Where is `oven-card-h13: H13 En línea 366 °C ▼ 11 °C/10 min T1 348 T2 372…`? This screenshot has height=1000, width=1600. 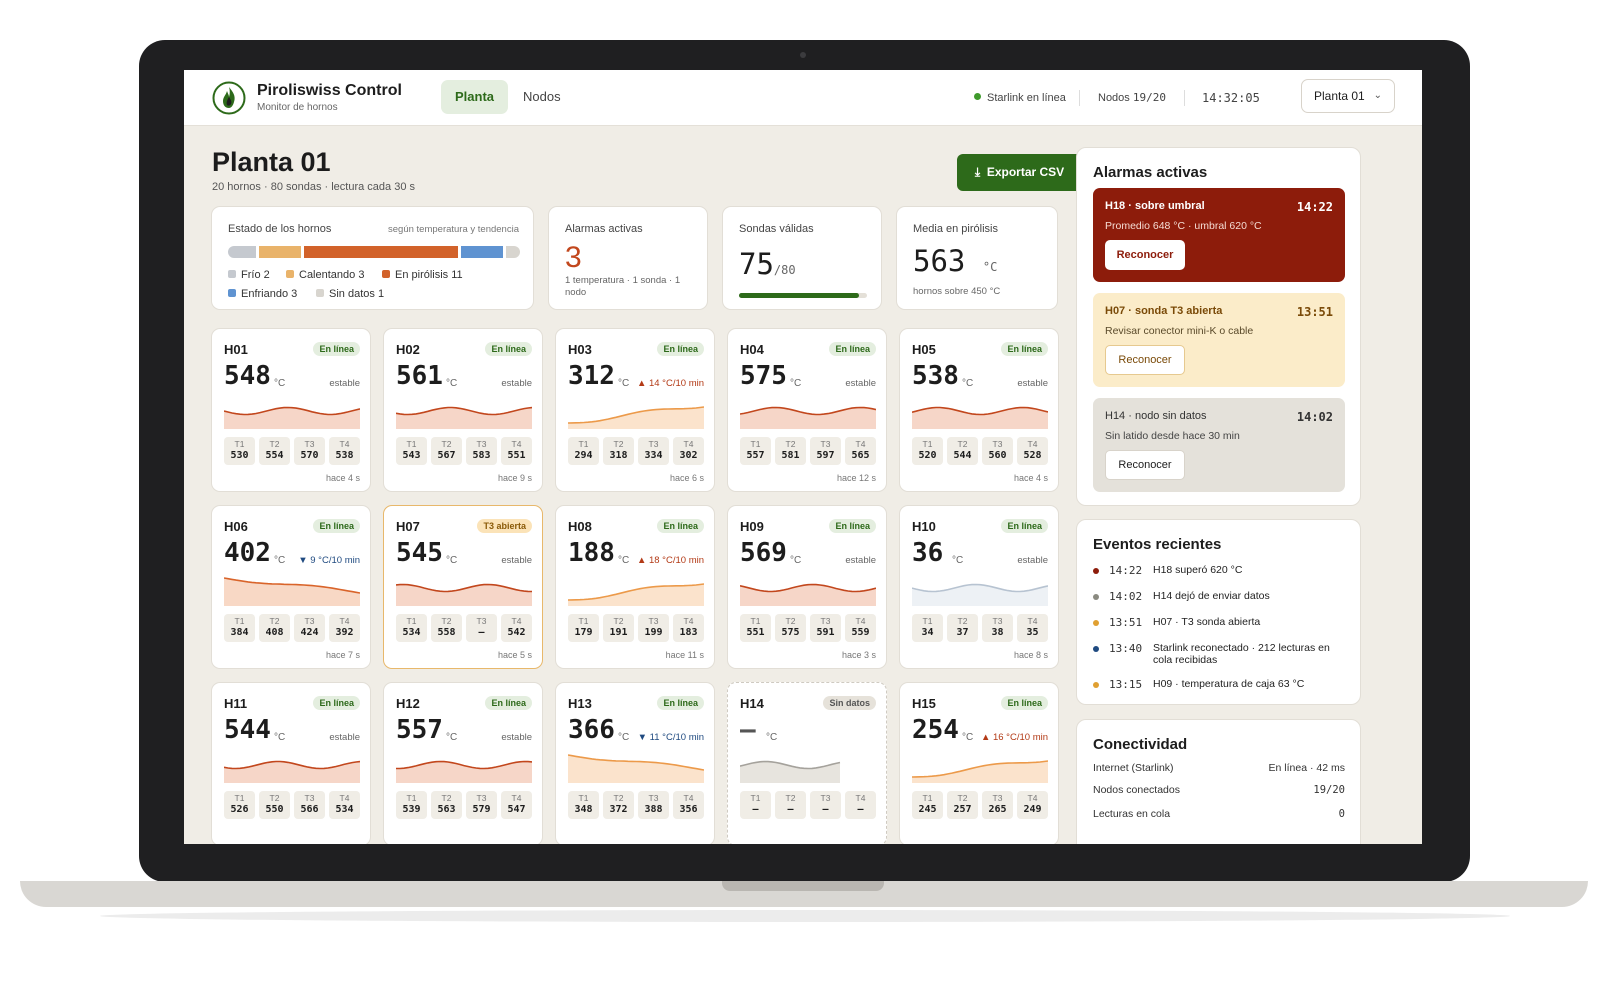 oven-card-h13: H13 En línea 366 °C ▼ 11 °C/10 min T1 348 T2 372… is located at coordinates (635, 763).